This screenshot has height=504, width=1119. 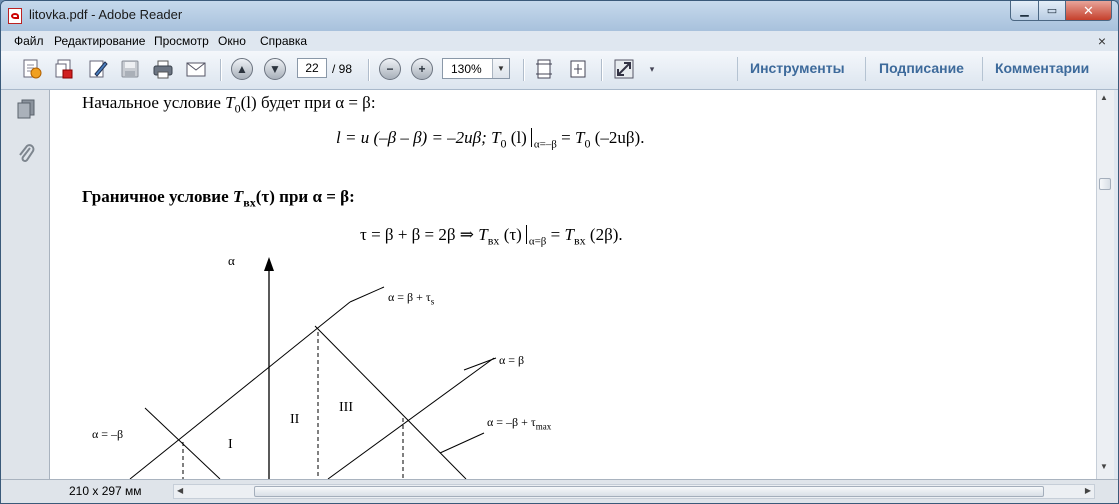 I want to click on print-button, so click(x=163, y=69).